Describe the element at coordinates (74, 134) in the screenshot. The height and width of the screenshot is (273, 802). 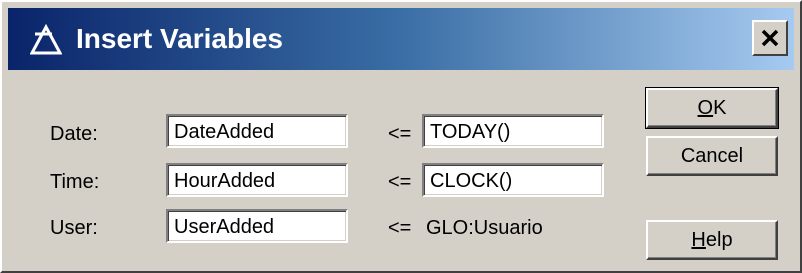
I see `date-label: Date:` at that location.